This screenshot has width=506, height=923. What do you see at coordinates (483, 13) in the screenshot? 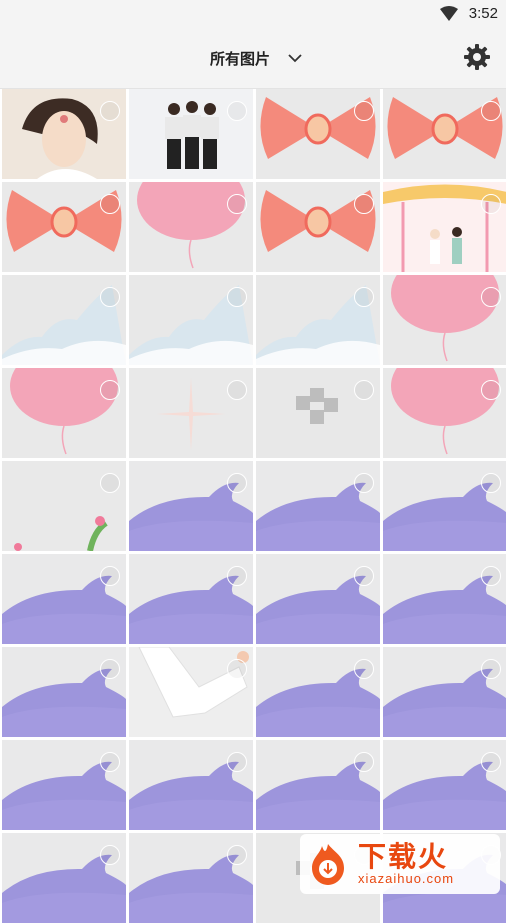
I see `status-time: 3:52` at bounding box center [483, 13].